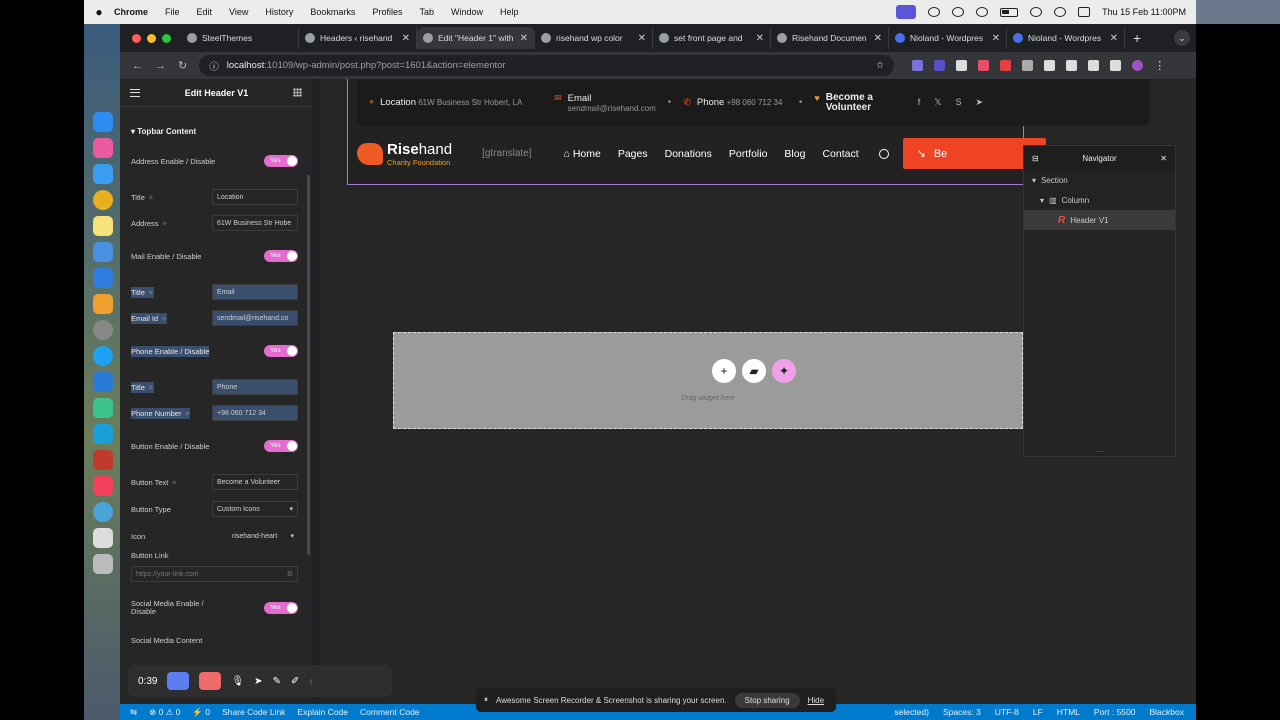 This screenshot has height=720, width=1280. What do you see at coordinates (214, 574) in the screenshot?
I see `link-input: https://your-link.com ⚙` at bounding box center [214, 574].